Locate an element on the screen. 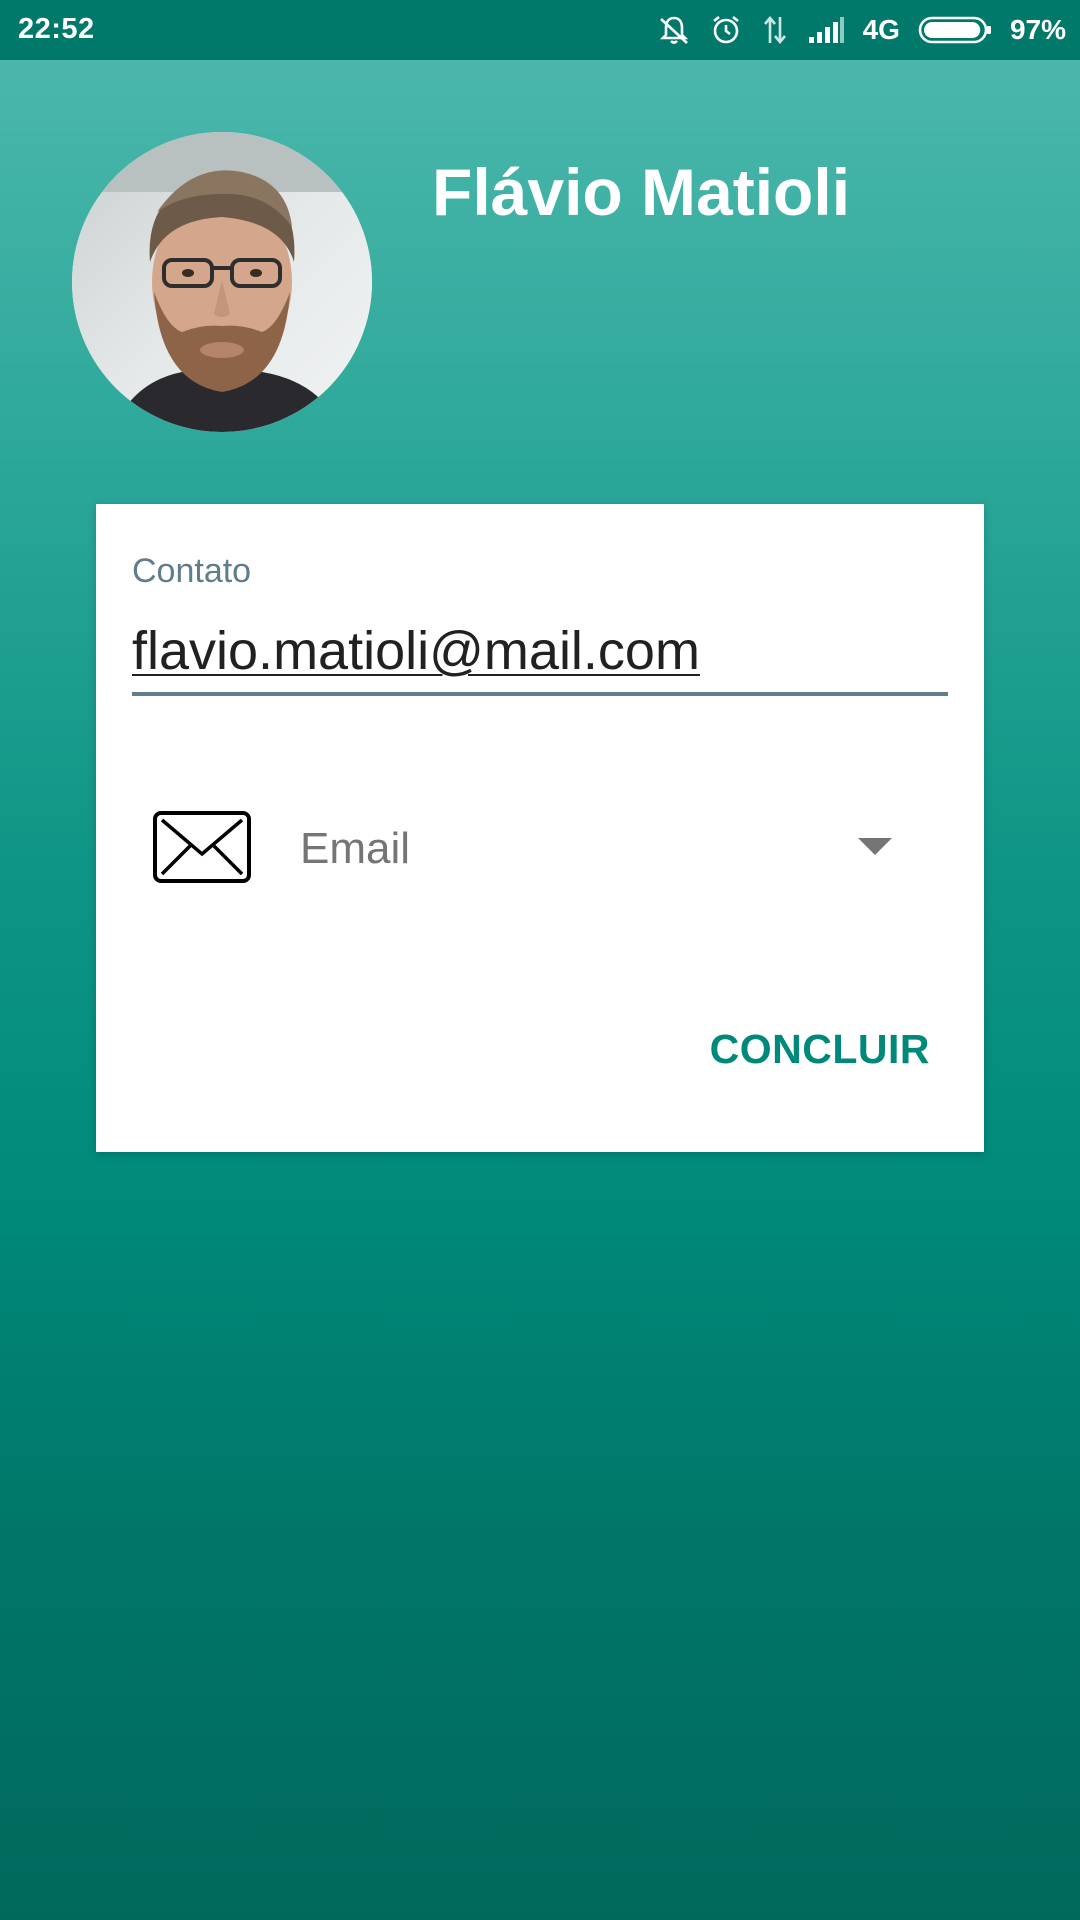 This screenshot has height=1920, width=1080. signal-icon is located at coordinates (826, 30).